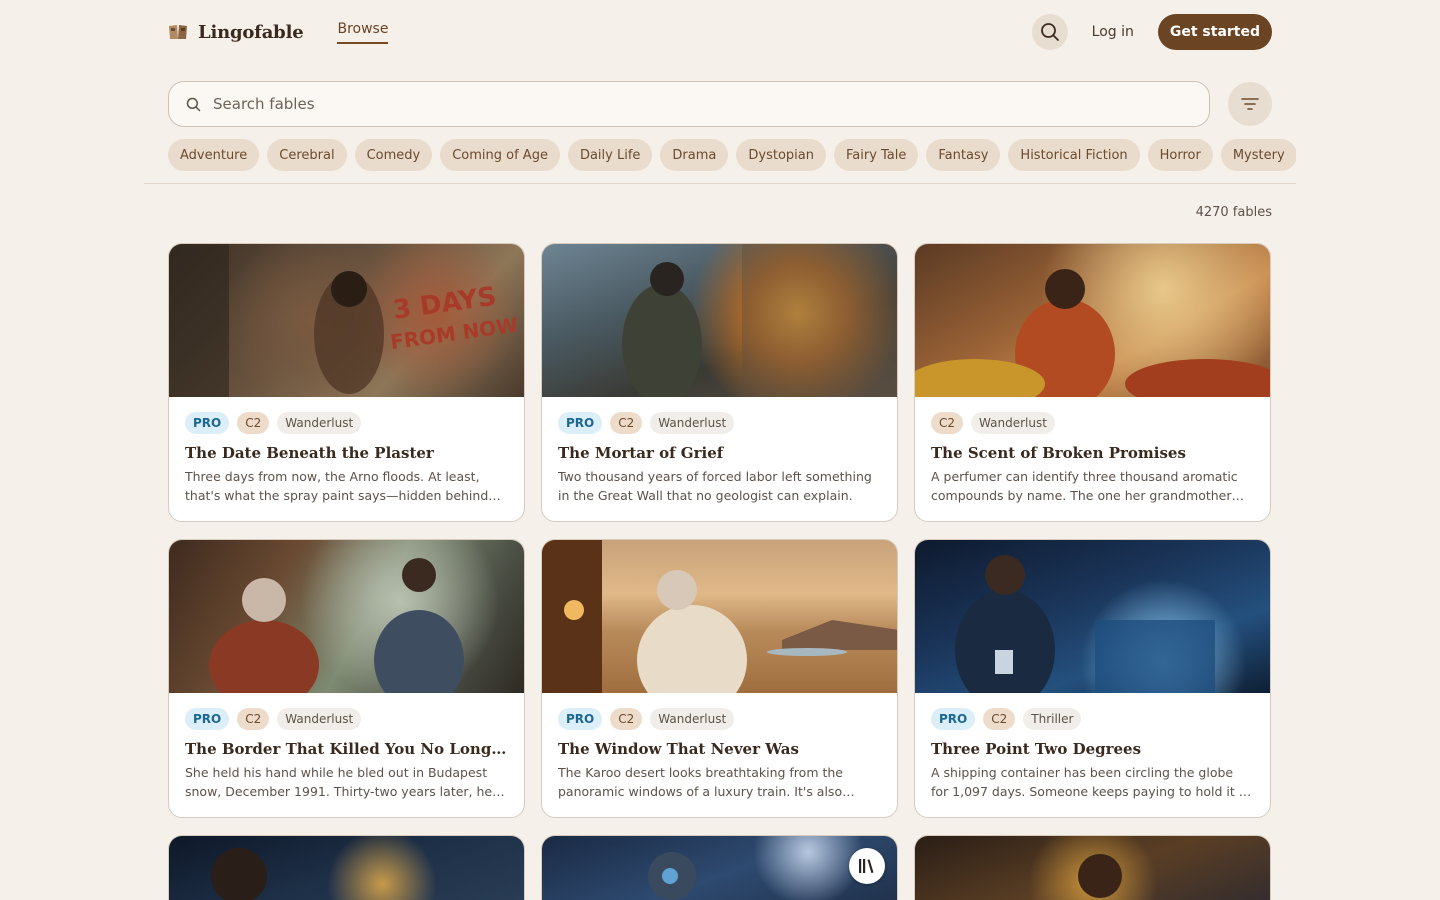  Describe the element at coordinates (1036, 749) in the screenshot. I see `fable-title: Three Point Two Degrees` at that location.